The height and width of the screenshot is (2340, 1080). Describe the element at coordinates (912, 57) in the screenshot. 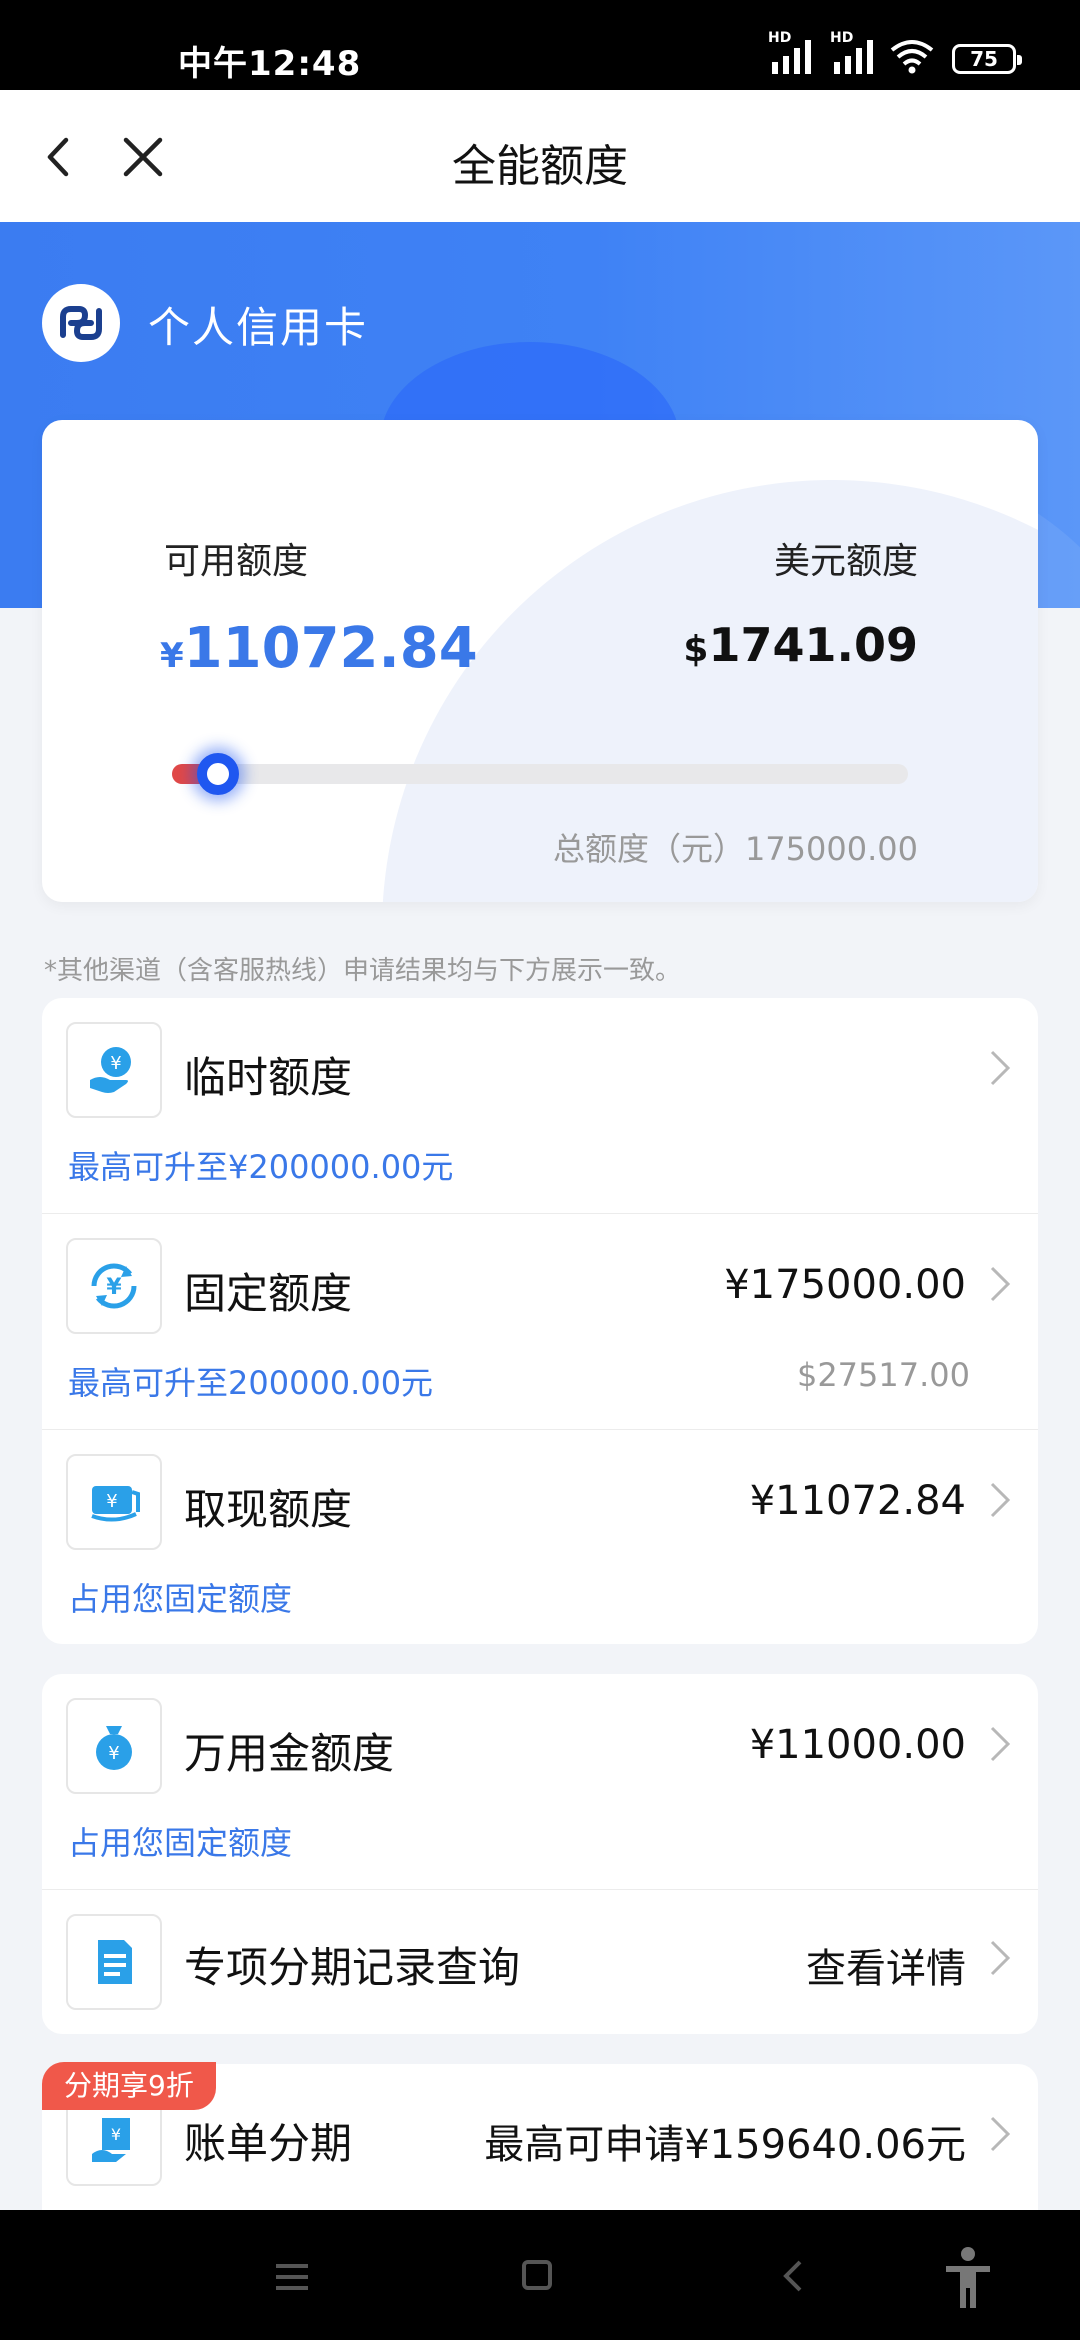

I see `wifi-icon` at that location.